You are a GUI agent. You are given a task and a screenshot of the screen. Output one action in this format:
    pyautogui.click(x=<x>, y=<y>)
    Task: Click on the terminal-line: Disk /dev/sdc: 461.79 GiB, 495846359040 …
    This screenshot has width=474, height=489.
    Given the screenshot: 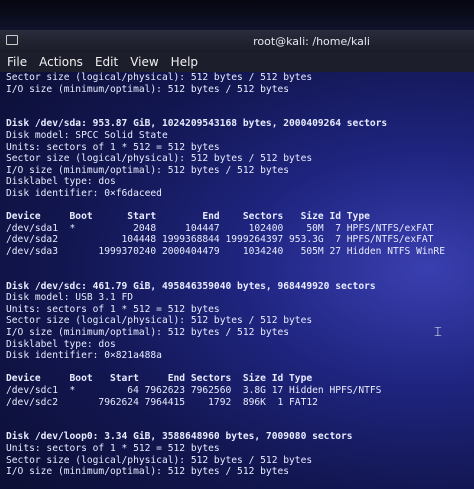 What is the action you would take?
    pyautogui.click(x=191, y=286)
    